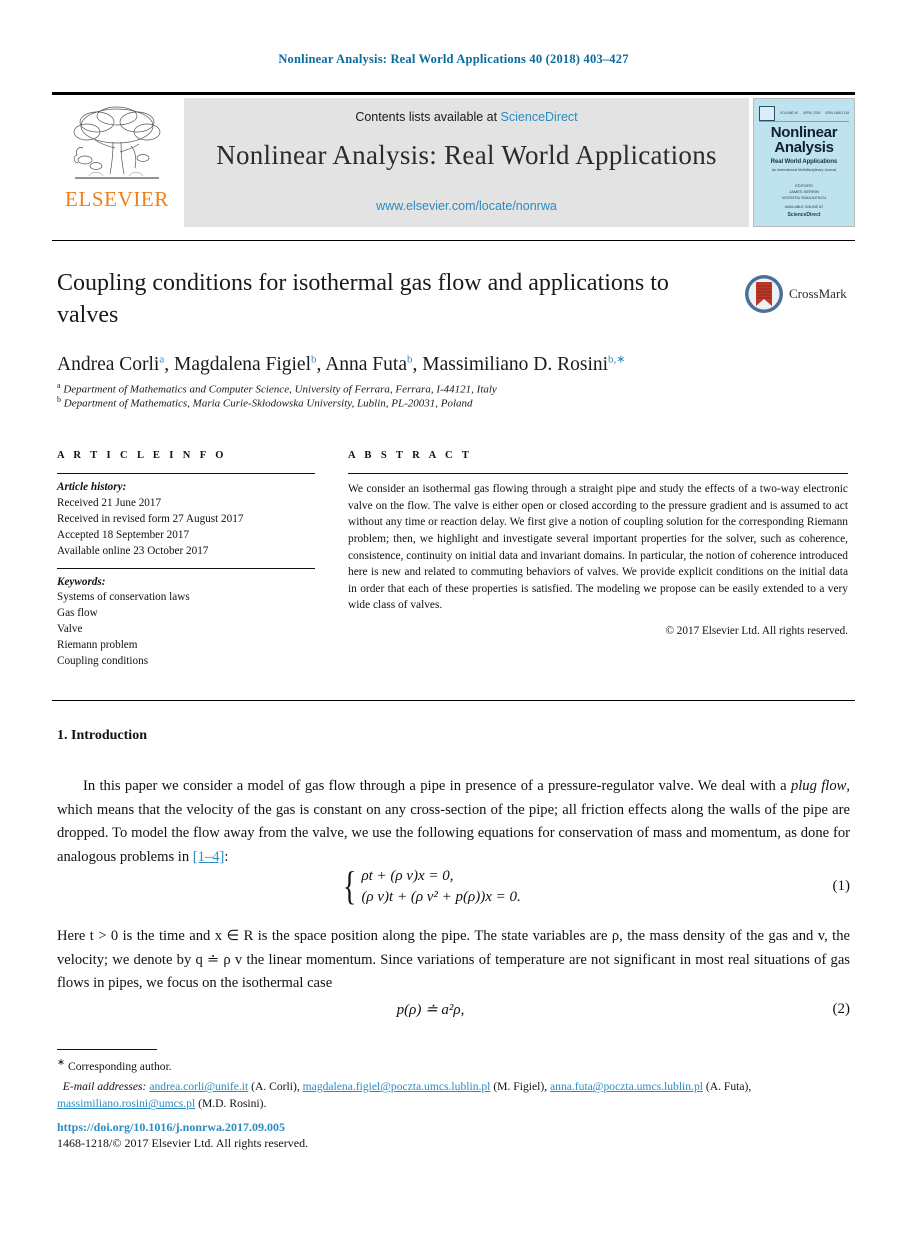 The width and height of the screenshot is (907, 1238). I want to click on equation-2-body: p(ρ) ≐ a²ρ,, so click(430, 1009).